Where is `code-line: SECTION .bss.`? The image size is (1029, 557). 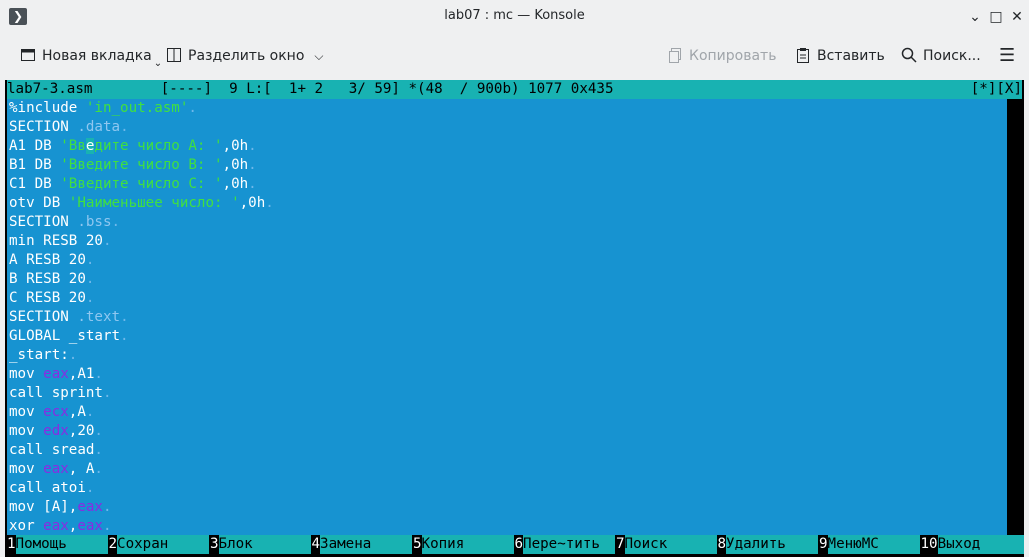 code-line: SECTION .bss. is located at coordinates (507, 222).